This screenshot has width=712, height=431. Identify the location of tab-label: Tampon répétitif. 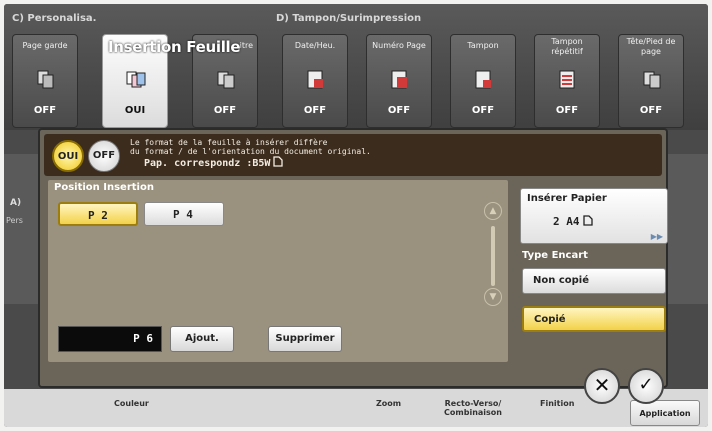
(567, 46).